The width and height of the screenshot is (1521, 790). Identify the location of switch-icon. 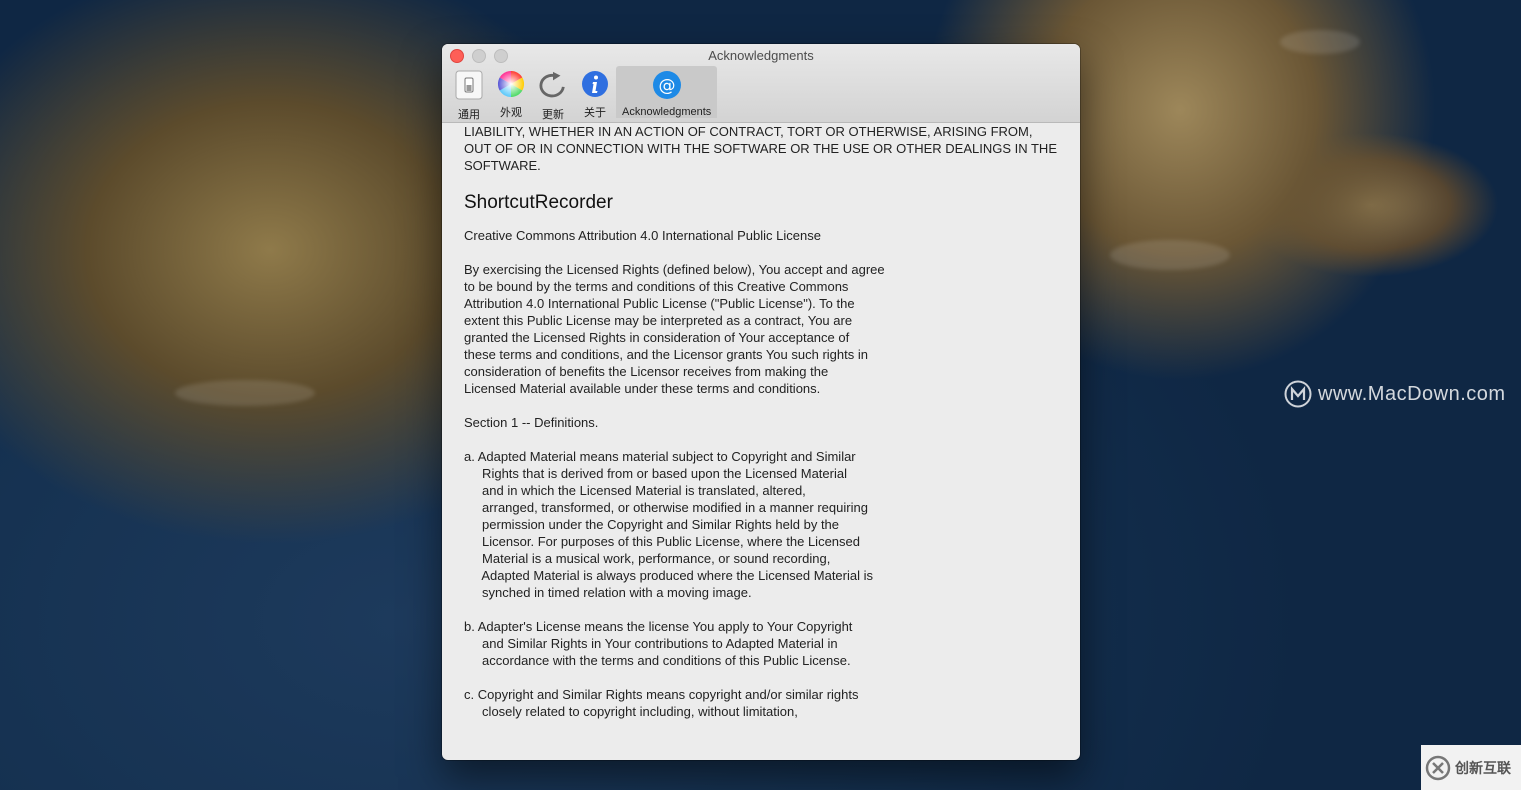
(469, 85).